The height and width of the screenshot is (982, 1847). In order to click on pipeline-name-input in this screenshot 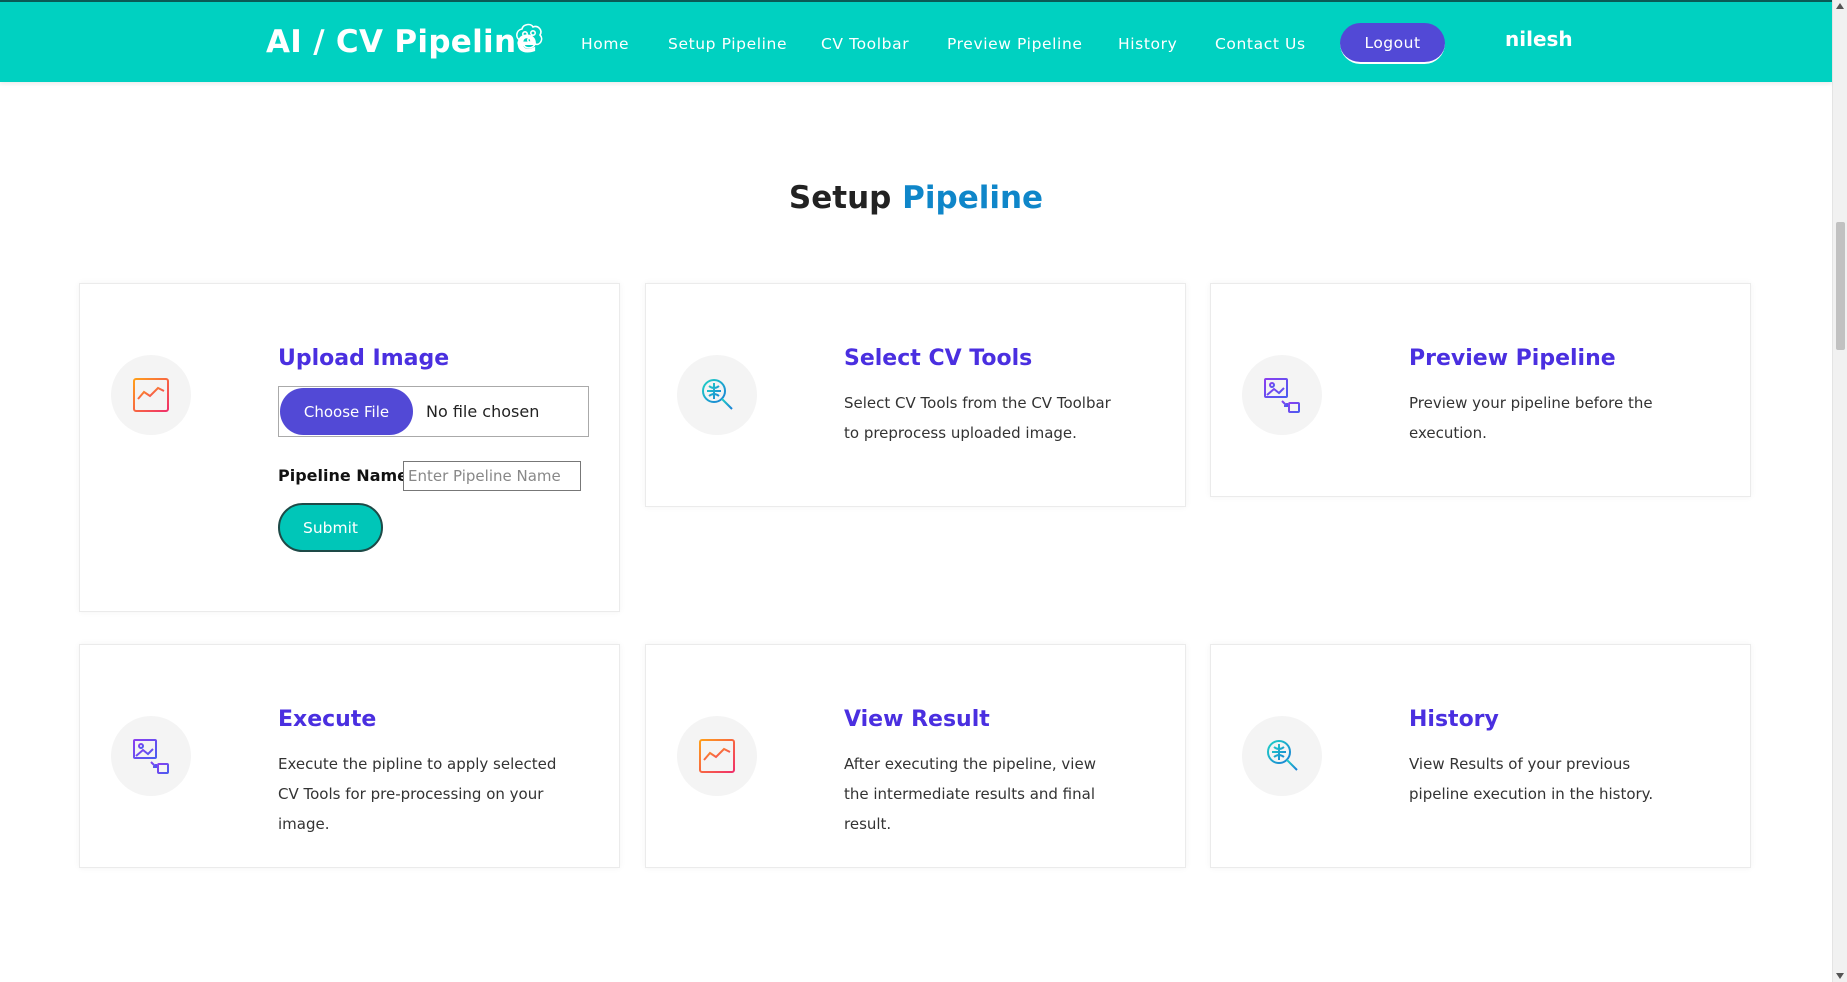, I will do `click(492, 476)`.